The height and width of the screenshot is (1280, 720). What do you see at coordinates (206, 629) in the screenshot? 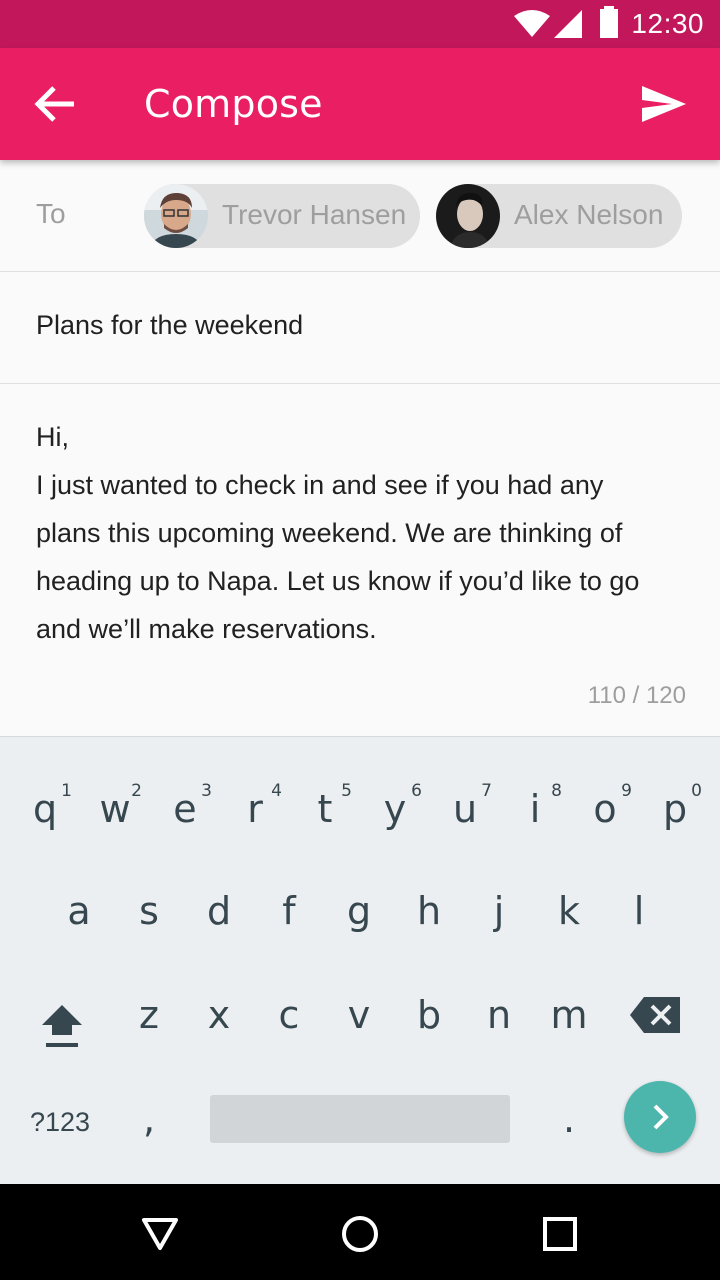
I see `body-line: and we’ll make reservations.` at bounding box center [206, 629].